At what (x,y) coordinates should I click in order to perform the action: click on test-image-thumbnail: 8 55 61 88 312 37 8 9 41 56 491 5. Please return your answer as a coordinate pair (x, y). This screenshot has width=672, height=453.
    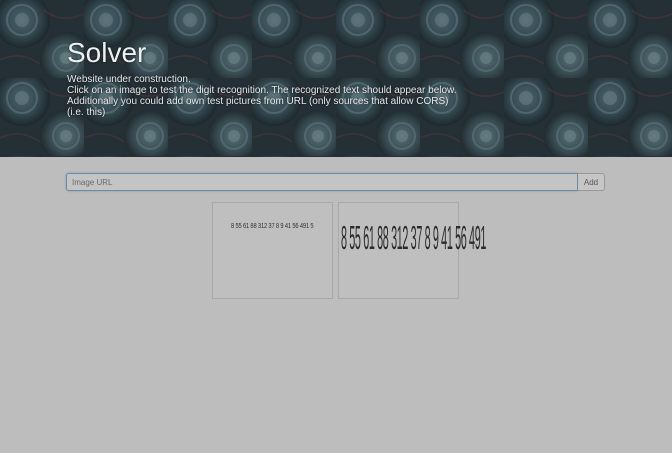
    Looking at the image, I should click on (272, 250).